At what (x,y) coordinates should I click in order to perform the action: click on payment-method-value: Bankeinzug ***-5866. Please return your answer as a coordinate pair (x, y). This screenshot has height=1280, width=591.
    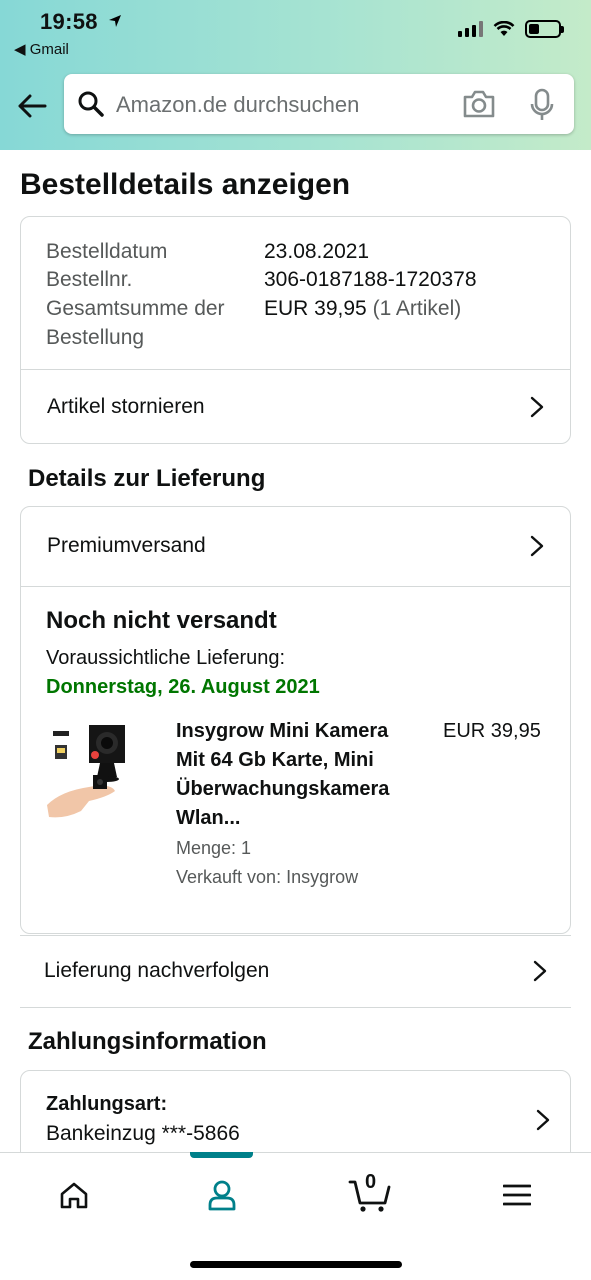
    Looking at the image, I should click on (143, 1133).